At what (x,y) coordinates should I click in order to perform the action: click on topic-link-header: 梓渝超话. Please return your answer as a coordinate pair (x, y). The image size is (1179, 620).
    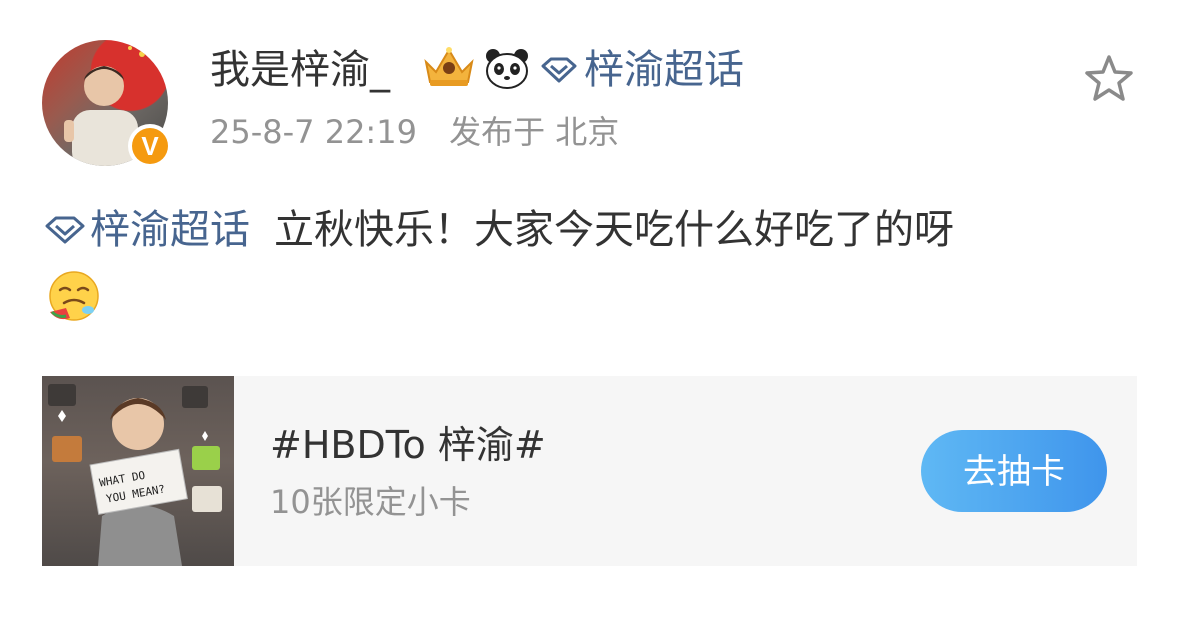
    Looking at the image, I should click on (642, 70).